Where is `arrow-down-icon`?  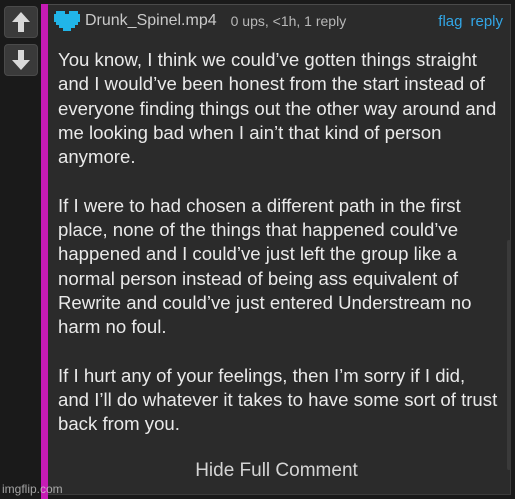
arrow-down-icon is located at coordinates (21, 60).